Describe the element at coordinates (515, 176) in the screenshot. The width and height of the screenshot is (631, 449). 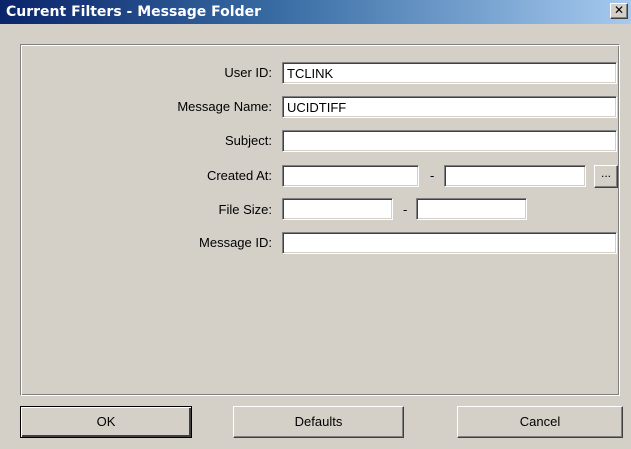
I see `created-at-to-field` at that location.